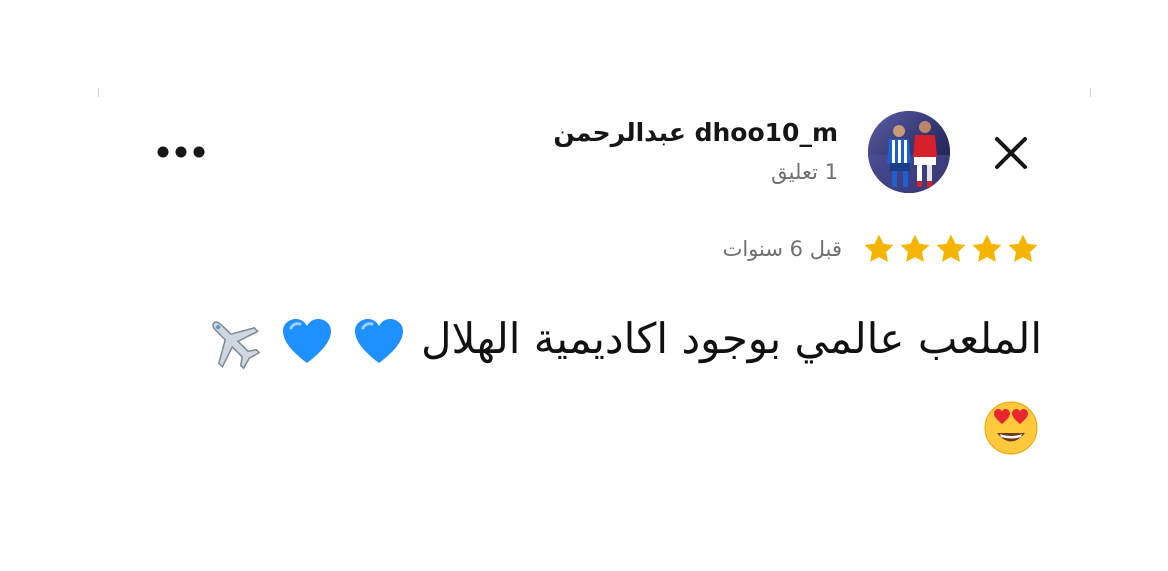 The height and width of the screenshot is (571, 1168). I want to click on avatar, so click(909, 152).